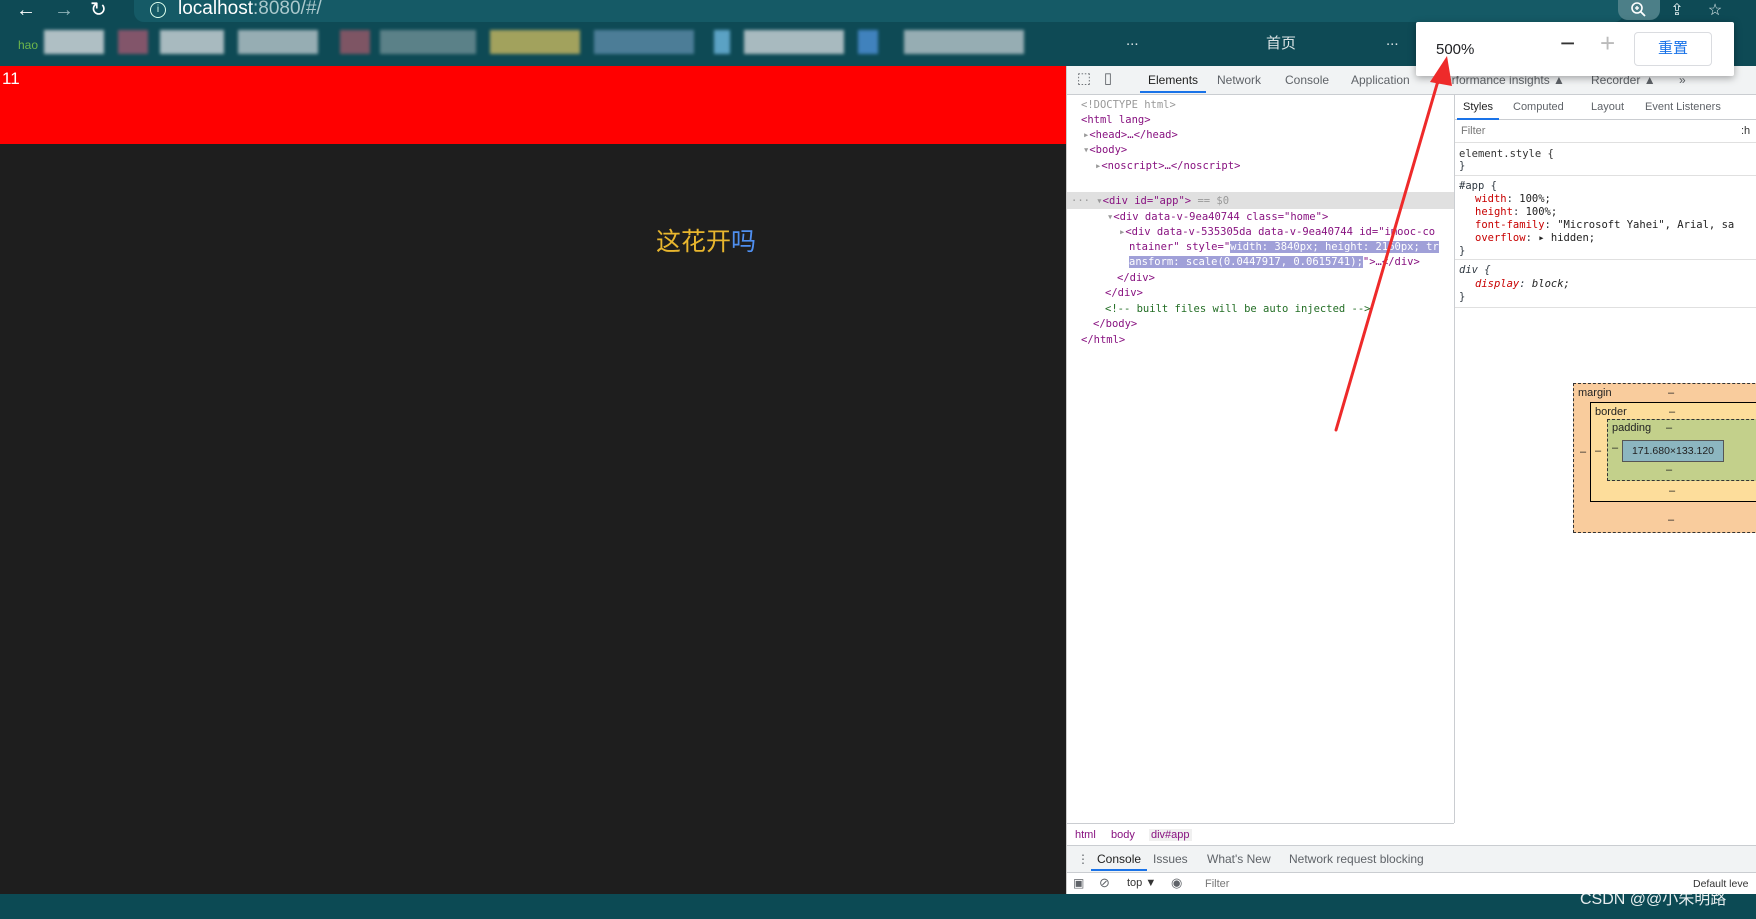 The image size is (1756, 919). I want to click on clear-console-icon: ⊘, so click(1104, 883).